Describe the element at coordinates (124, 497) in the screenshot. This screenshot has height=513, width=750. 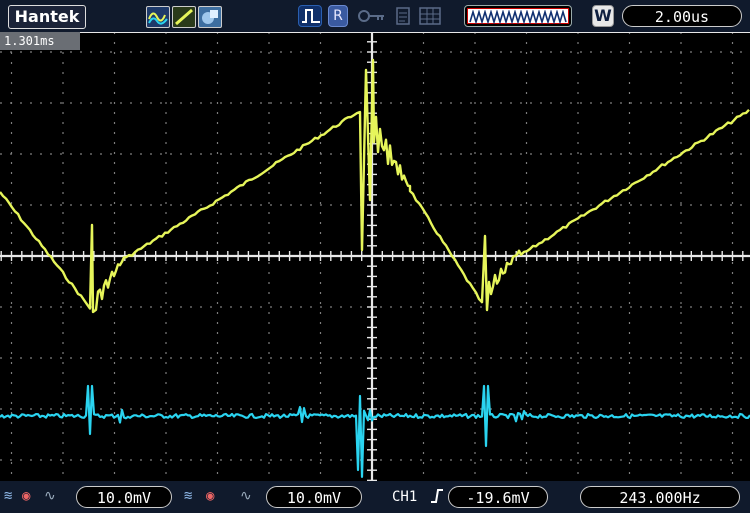
I see `channel-1-scale: 10.0mV` at that location.